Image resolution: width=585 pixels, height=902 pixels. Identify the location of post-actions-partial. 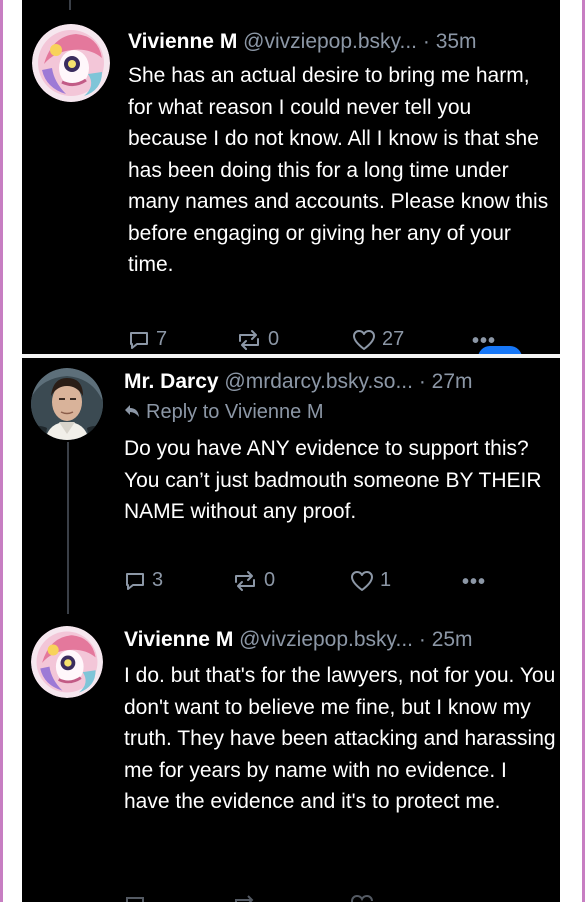
(334, 898).